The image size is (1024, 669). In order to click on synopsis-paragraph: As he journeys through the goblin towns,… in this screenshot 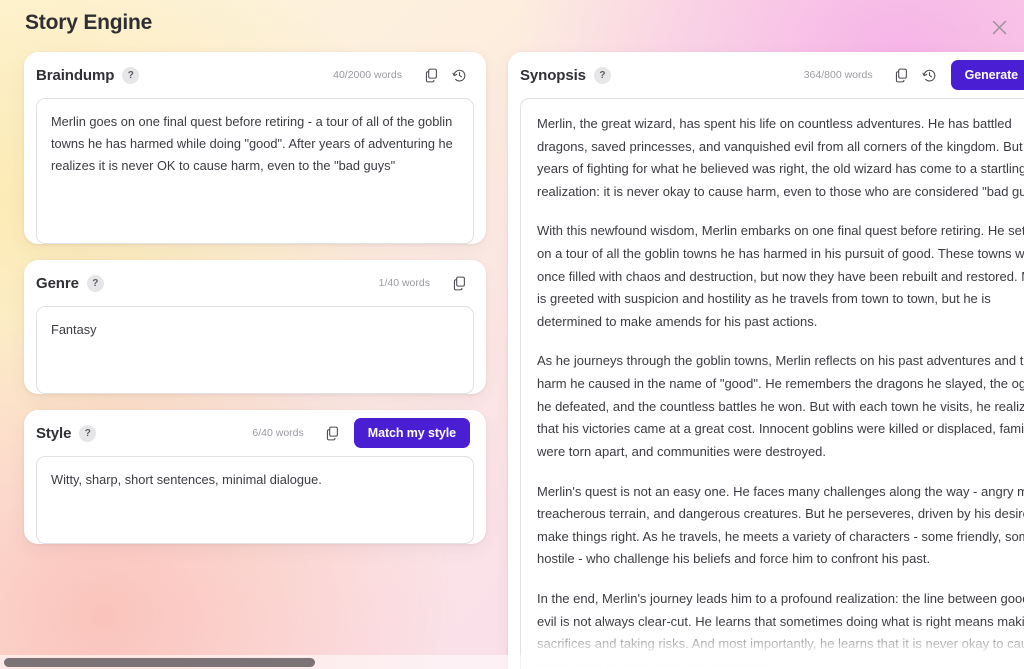, I will do `click(780, 406)`.